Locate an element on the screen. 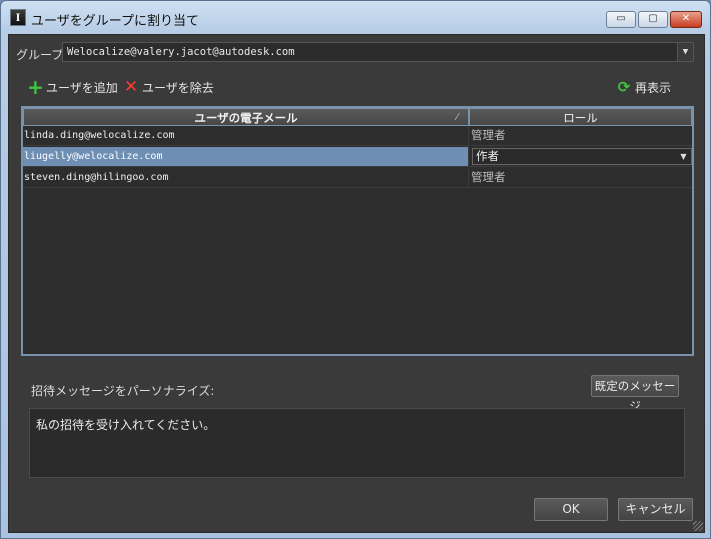  refresh-button: ⟳ 再表示 is located at coordinates (643, 87).